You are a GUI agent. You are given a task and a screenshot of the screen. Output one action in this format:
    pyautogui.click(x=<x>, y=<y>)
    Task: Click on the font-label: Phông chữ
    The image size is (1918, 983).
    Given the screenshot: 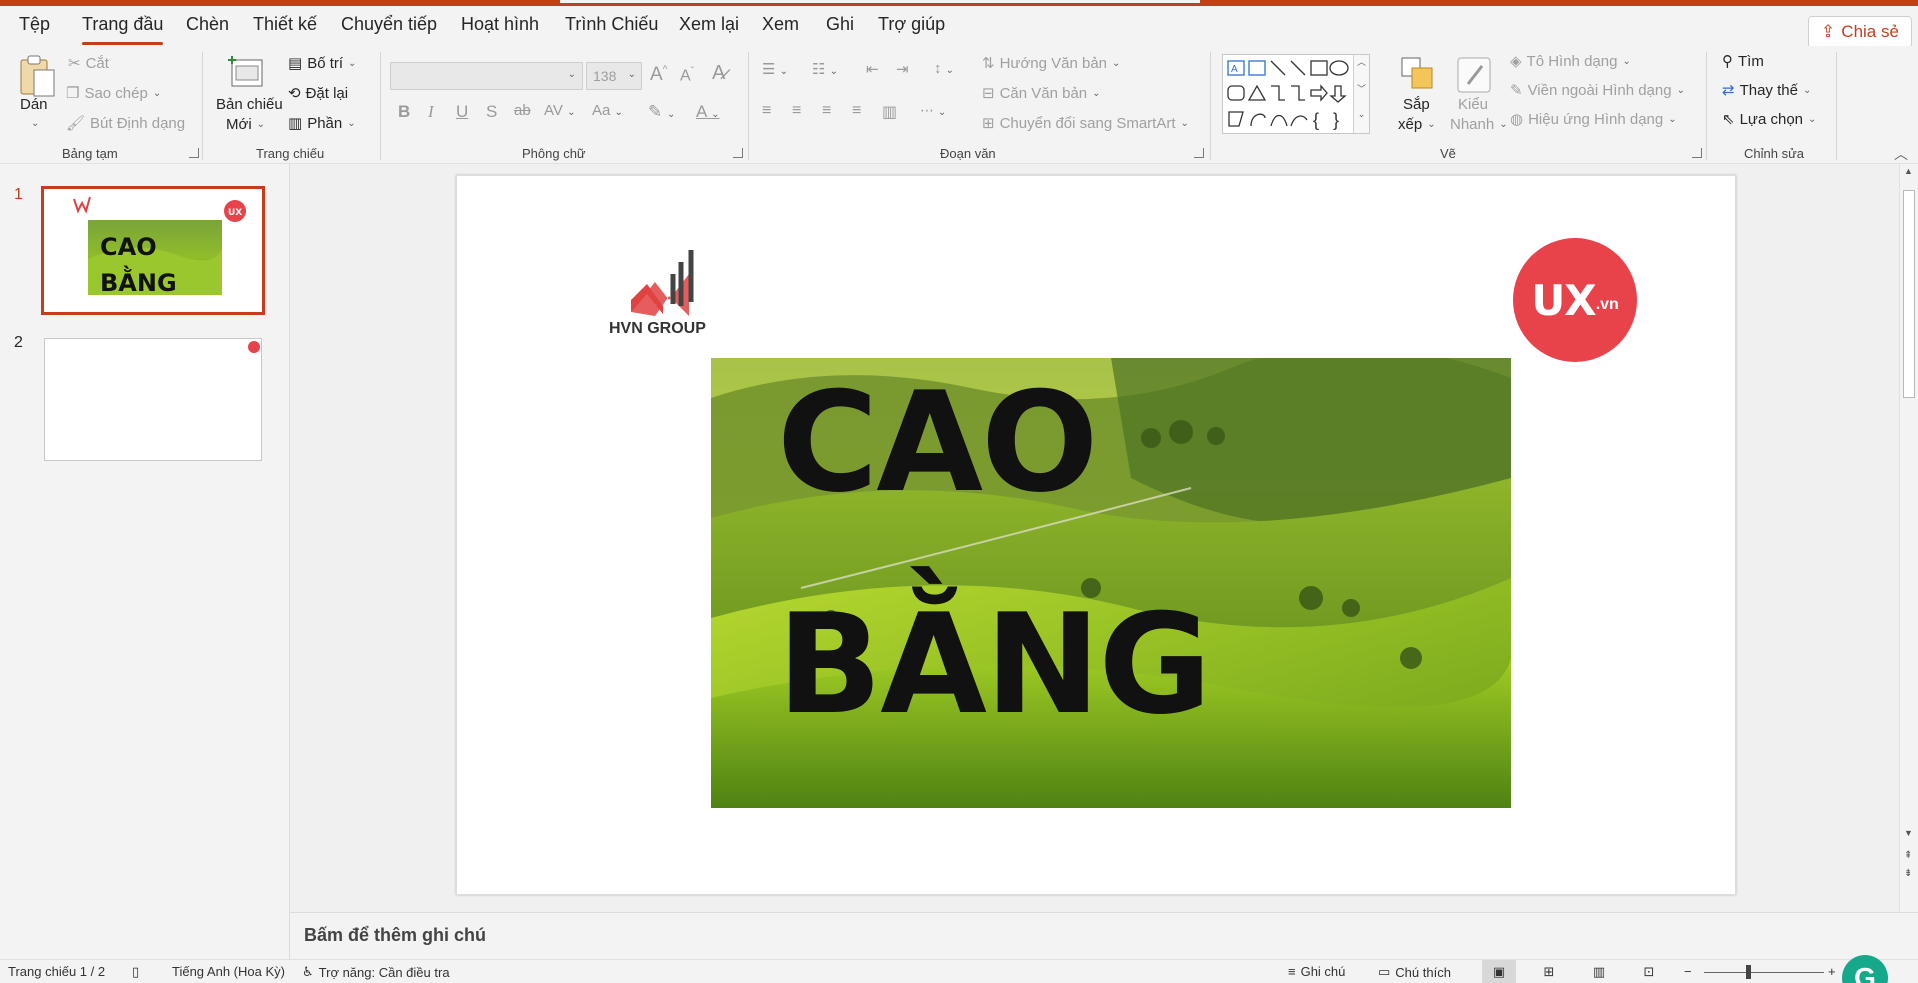 What is the action you would take?
    pyautogui.click(x=554, y=153)
    